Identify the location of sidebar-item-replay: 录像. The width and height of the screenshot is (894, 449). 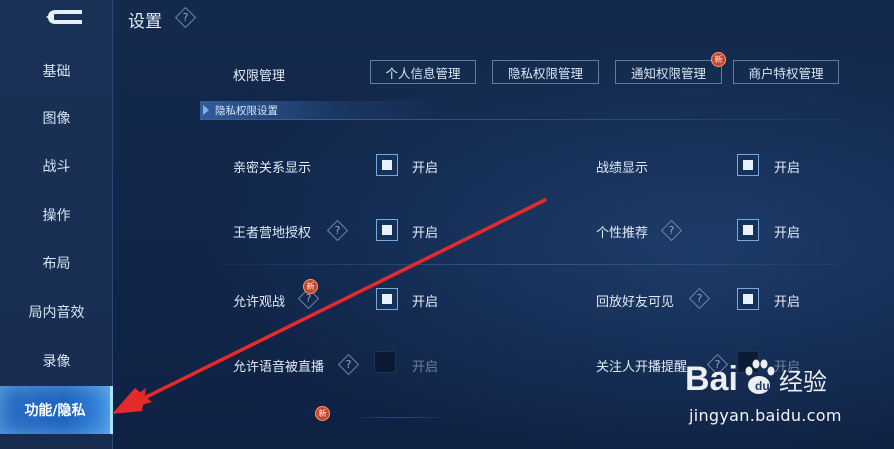
(56, 361).